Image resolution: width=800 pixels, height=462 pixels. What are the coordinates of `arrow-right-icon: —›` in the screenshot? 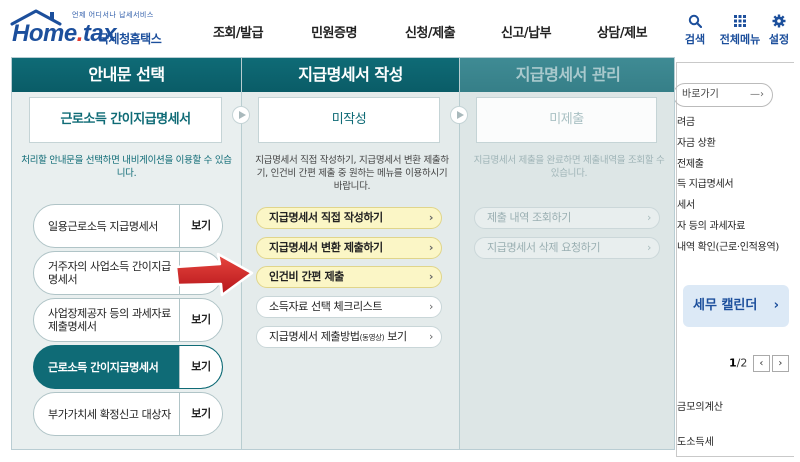 It's located at (757, 94).